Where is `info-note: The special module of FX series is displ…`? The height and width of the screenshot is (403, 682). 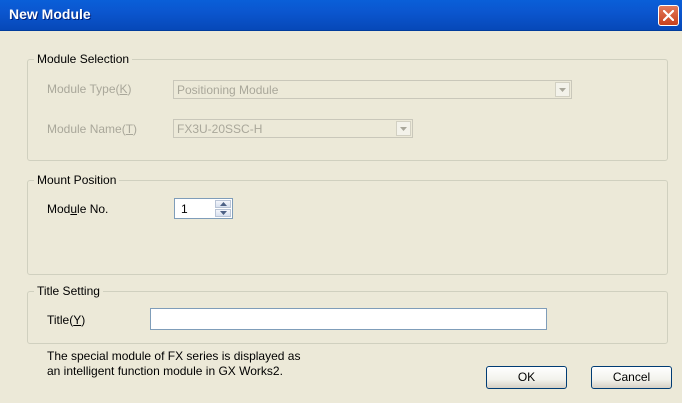 info-note: The special module of FX series is displ… is located at coordinates (173, 364).